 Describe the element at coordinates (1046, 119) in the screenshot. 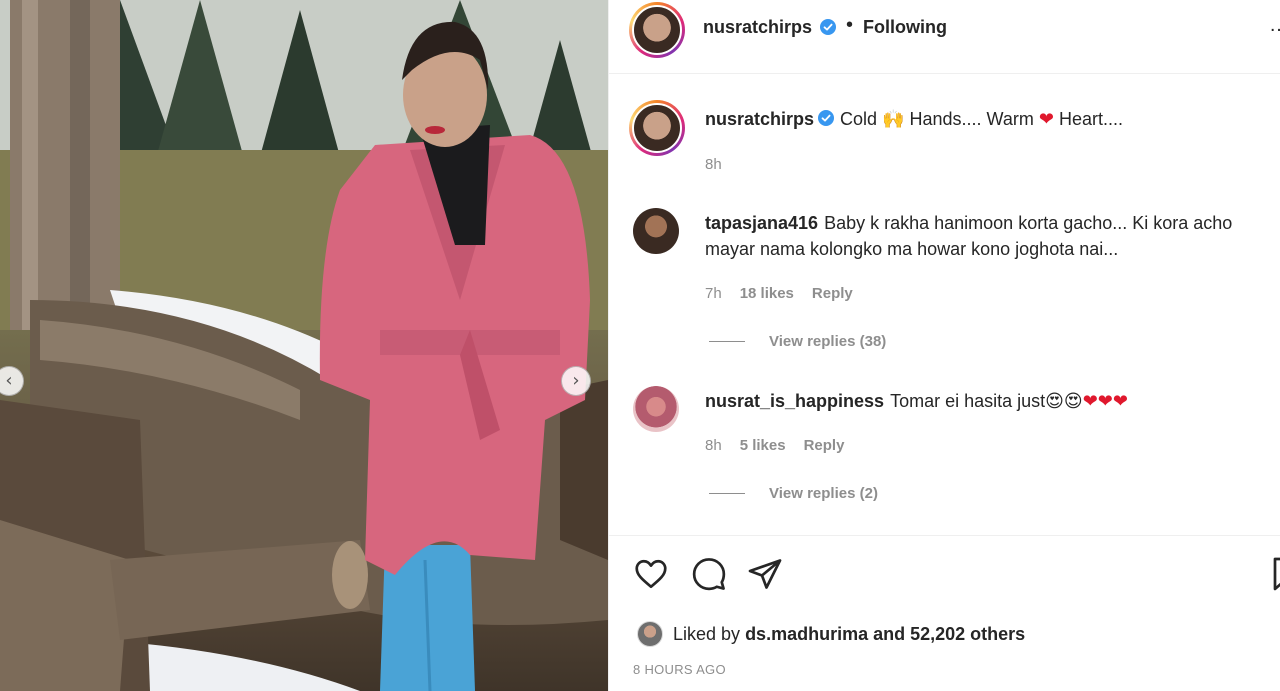

I see `red-heart-emoji: ❤` at that location.